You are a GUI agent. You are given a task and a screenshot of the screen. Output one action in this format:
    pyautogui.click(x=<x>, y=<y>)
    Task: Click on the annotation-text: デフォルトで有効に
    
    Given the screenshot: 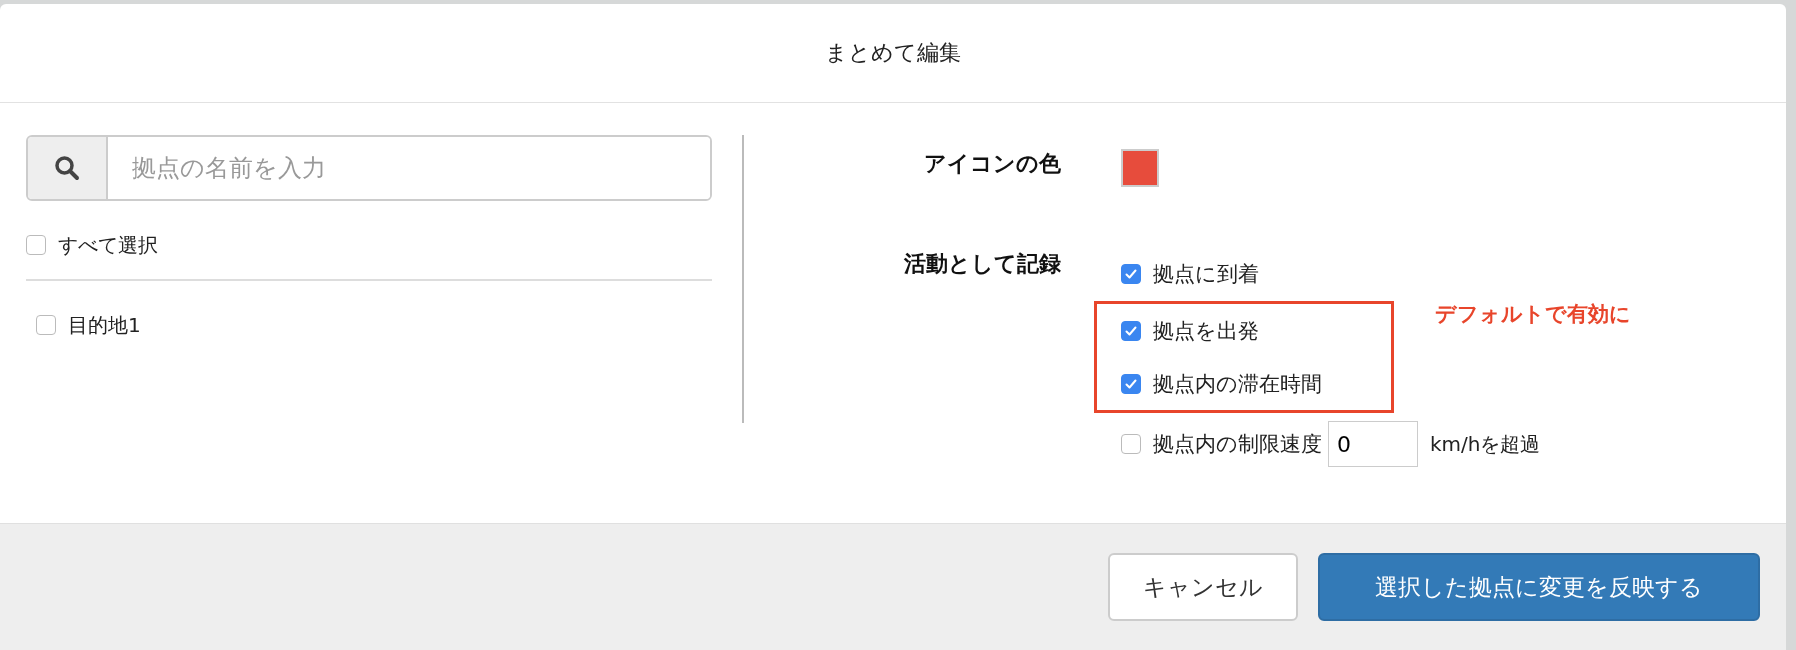 What is the action you would take?
    pyautogui.click(x=1533, y=314)
    